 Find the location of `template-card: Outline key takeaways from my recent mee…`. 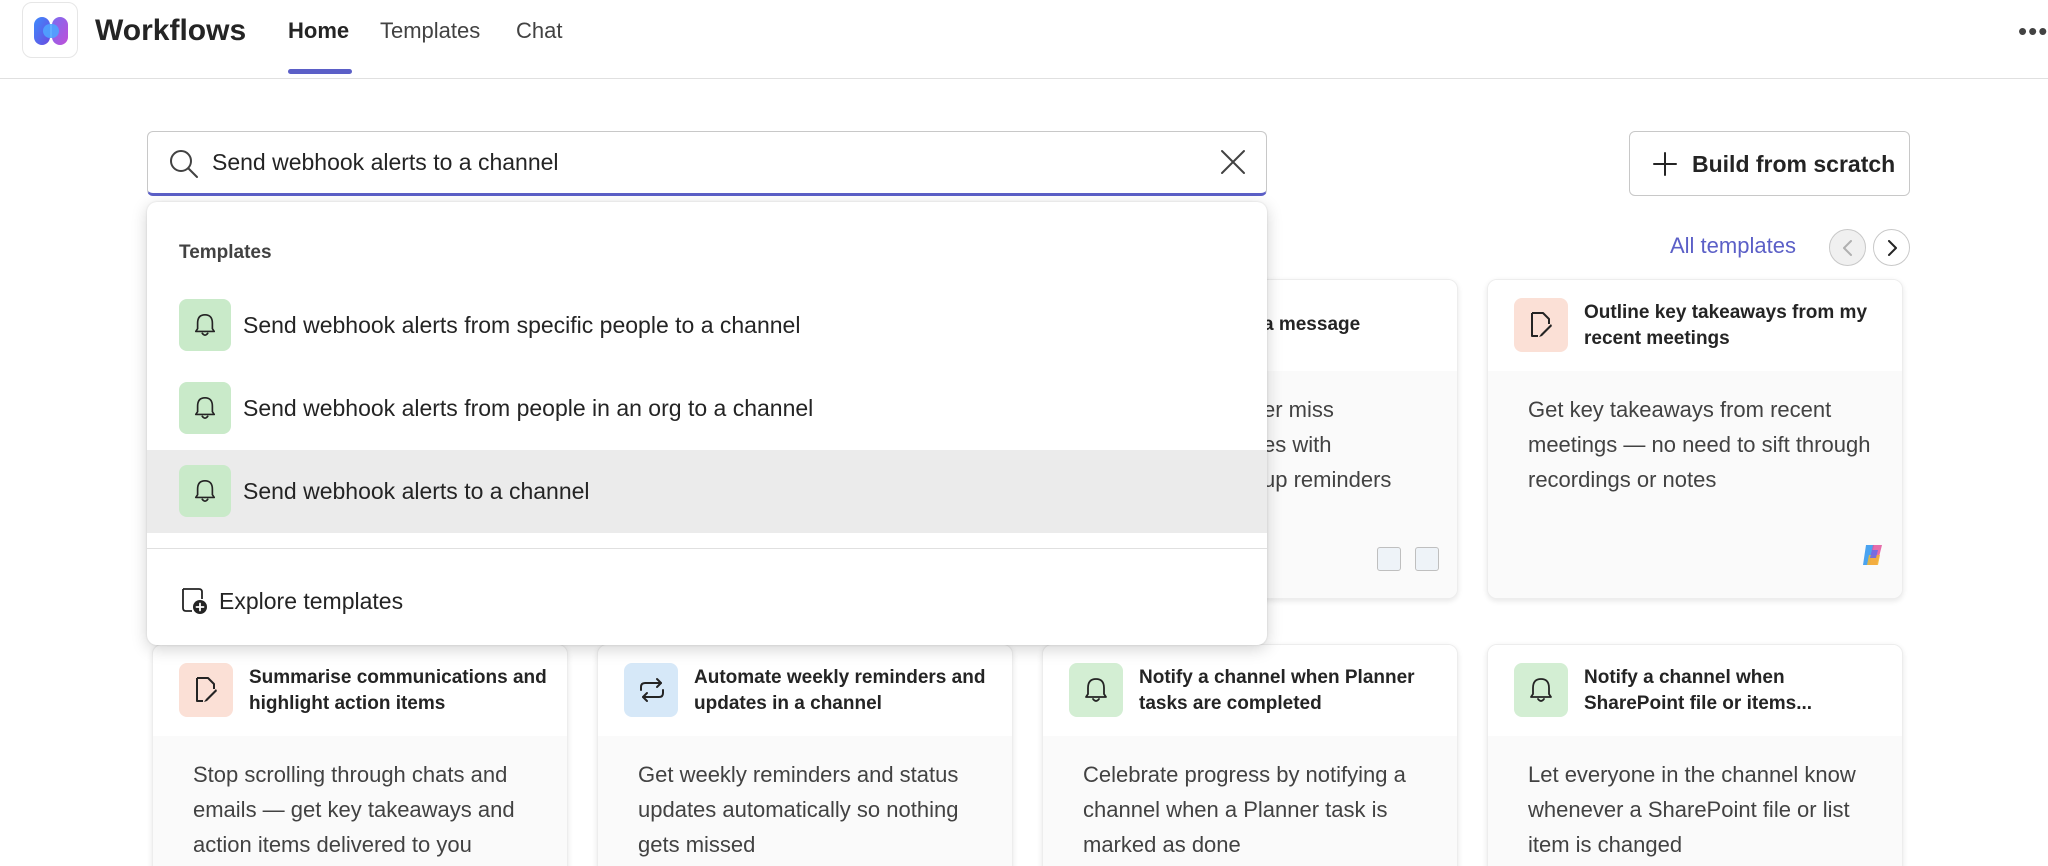

template-card: Outline key takeaways from my recent mee… is located at coordinates (1695, 439).